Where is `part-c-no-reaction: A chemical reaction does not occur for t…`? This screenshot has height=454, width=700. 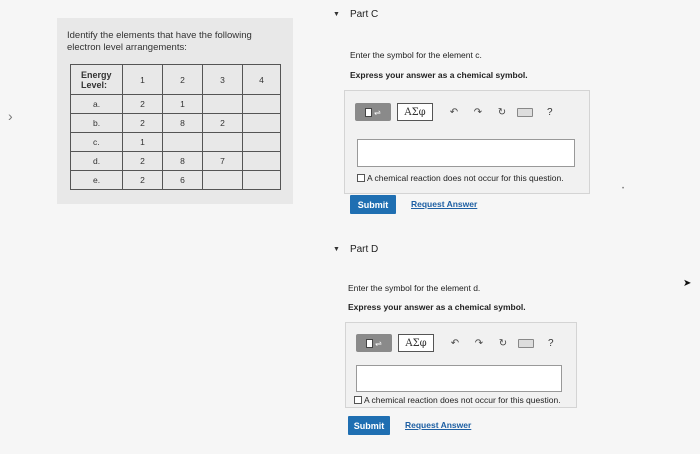
part-c-no-reaction: A chemical reaction does not occur for t… is located at coordinates (460, 178).